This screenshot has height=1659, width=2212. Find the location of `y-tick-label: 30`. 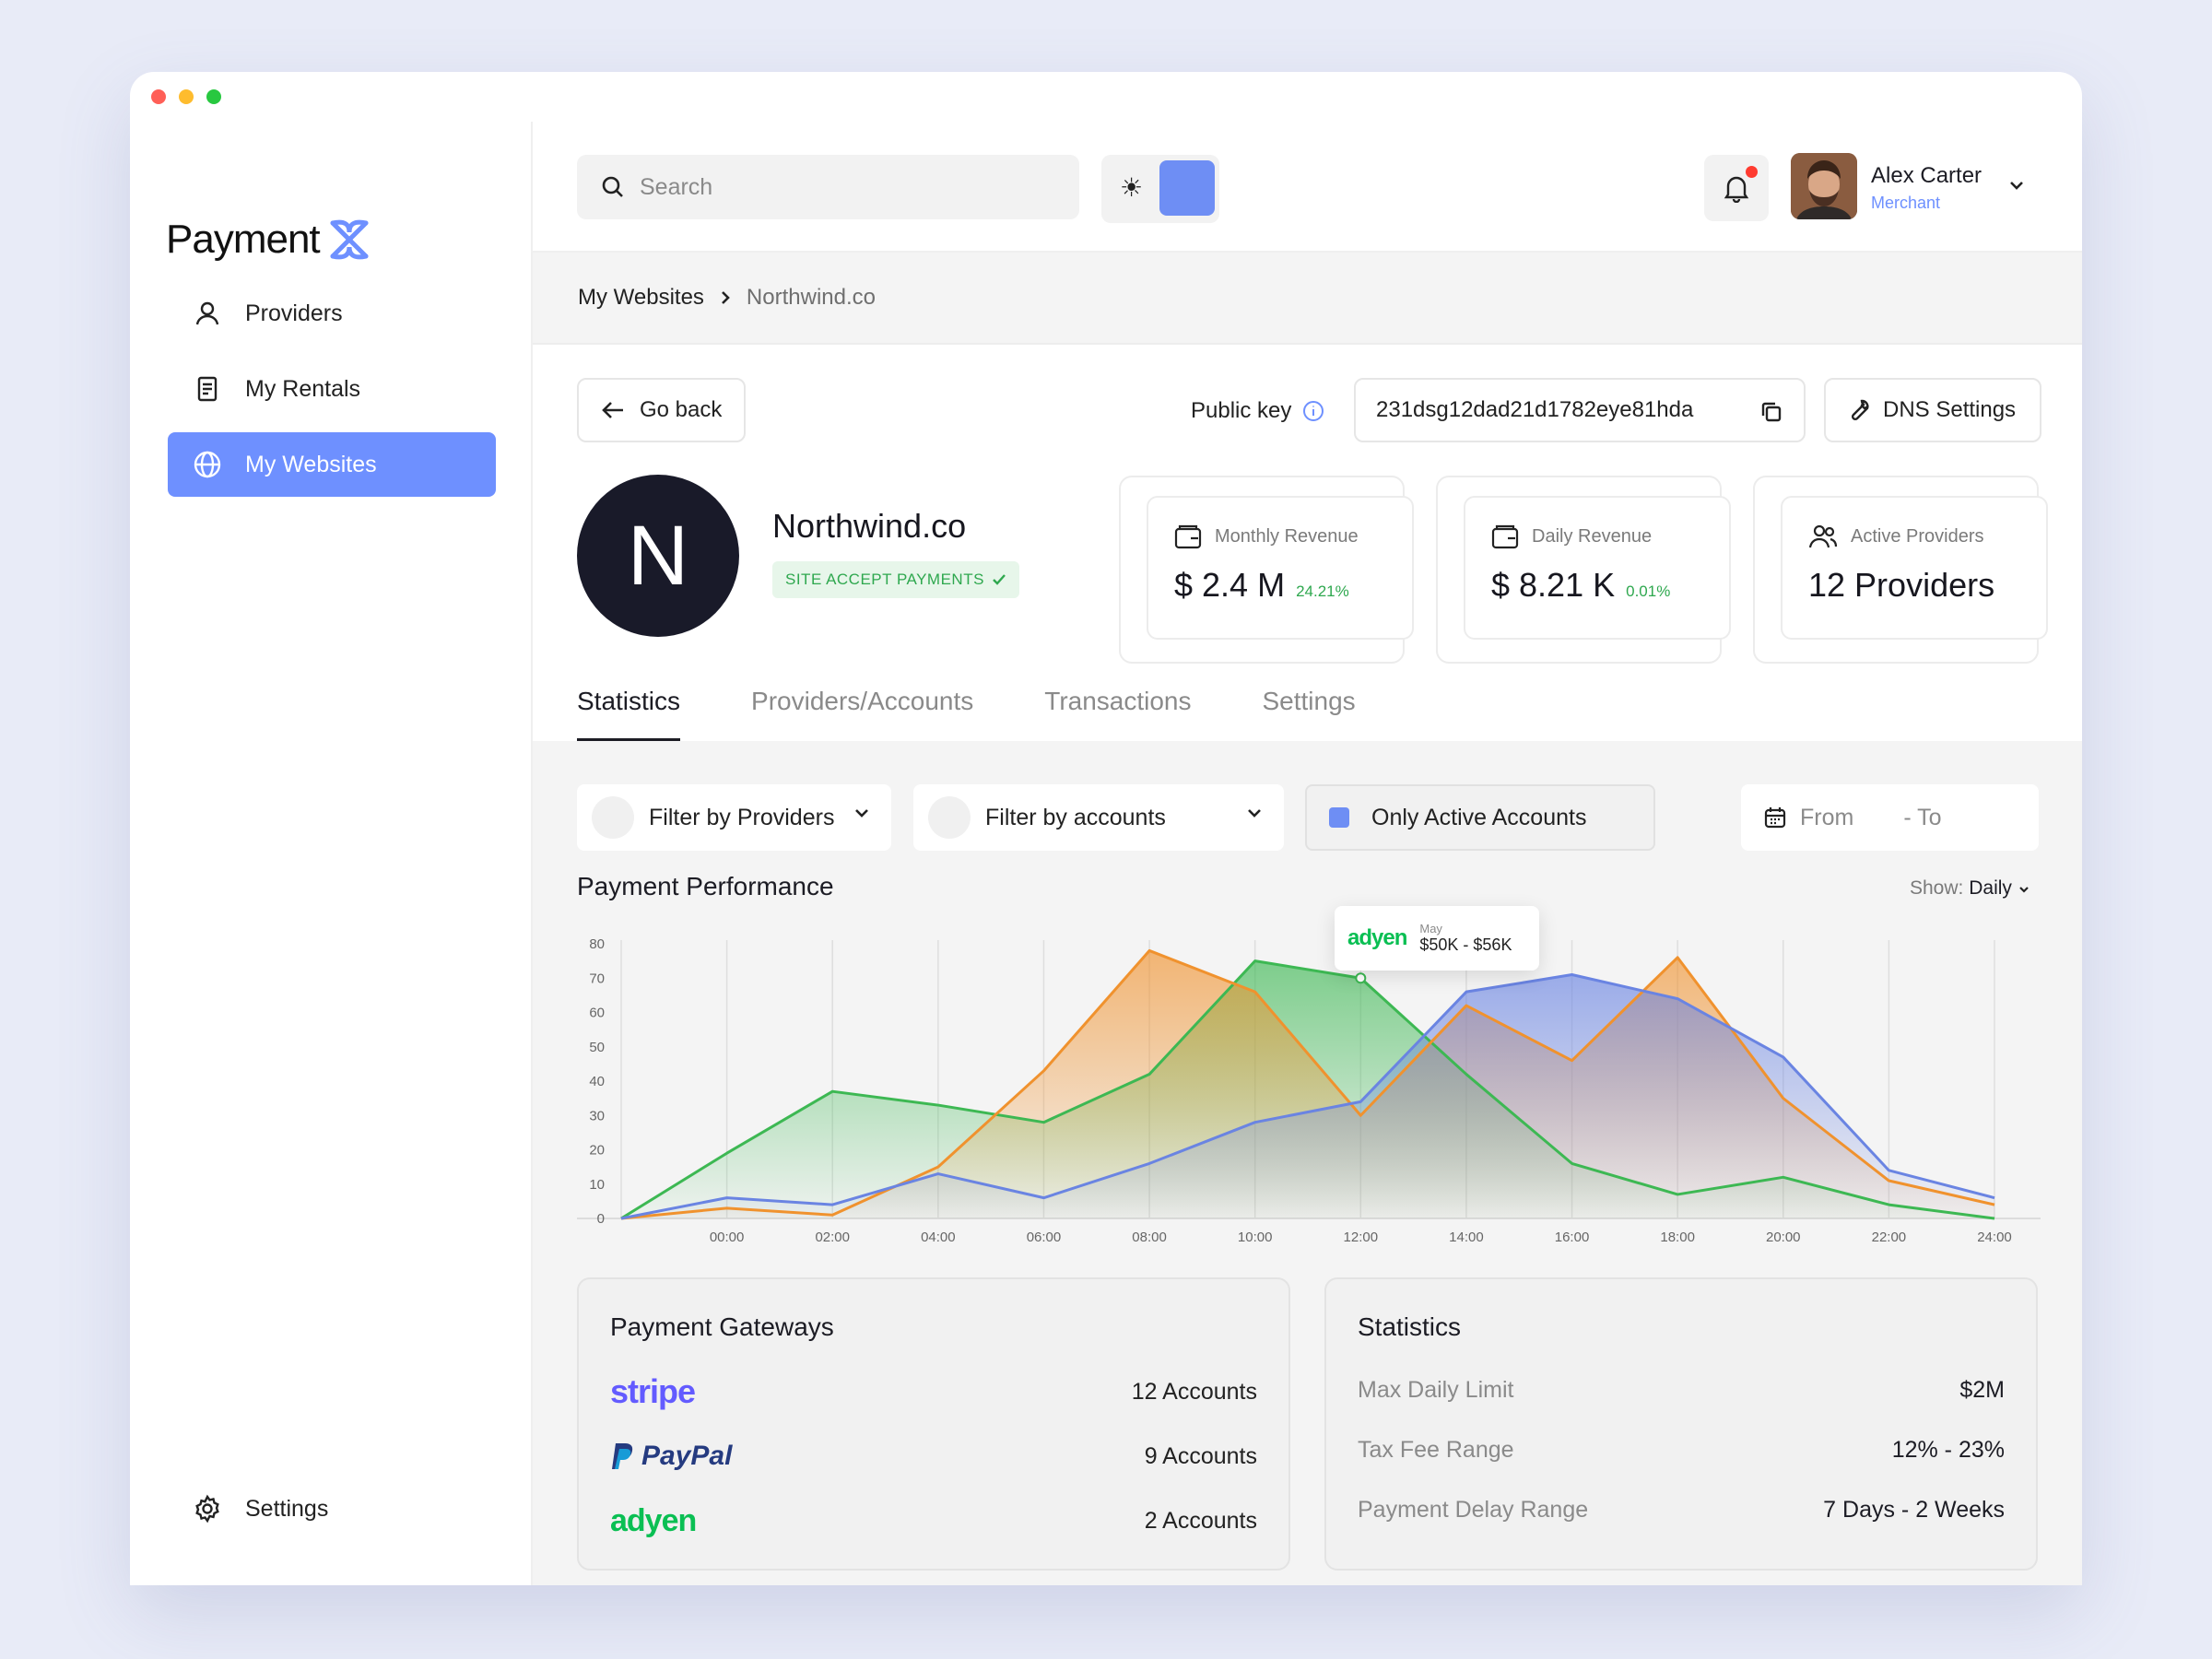

y-tick-label: 30 is located at coordinates (597, 1116).